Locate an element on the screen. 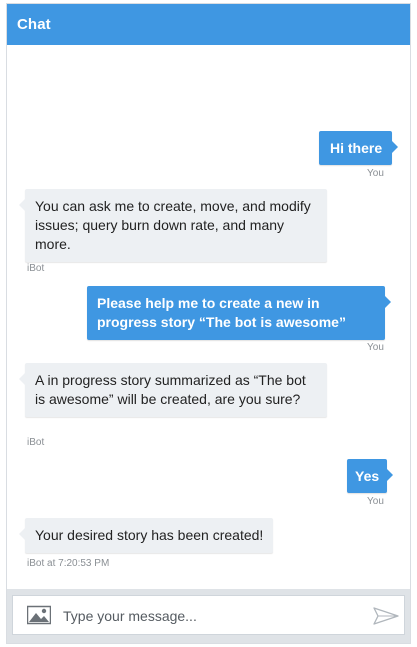  message-input is located at coordinates (208, 616).